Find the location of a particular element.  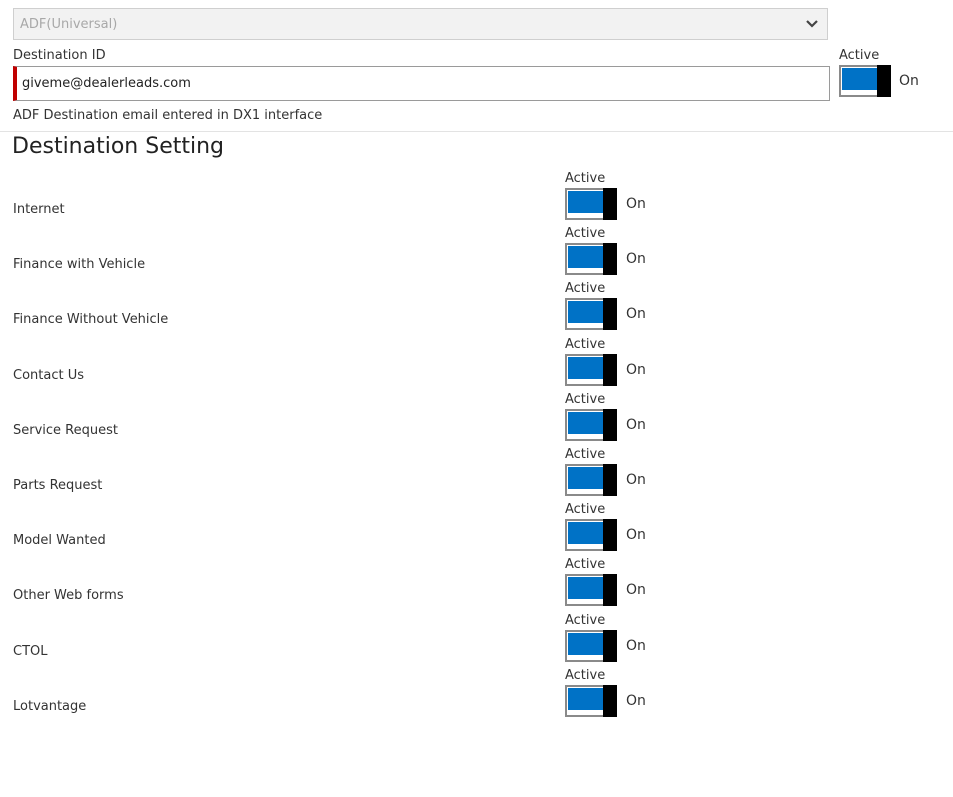

setting-toggle-state-service-request: On is located at coordinates (636, 424).